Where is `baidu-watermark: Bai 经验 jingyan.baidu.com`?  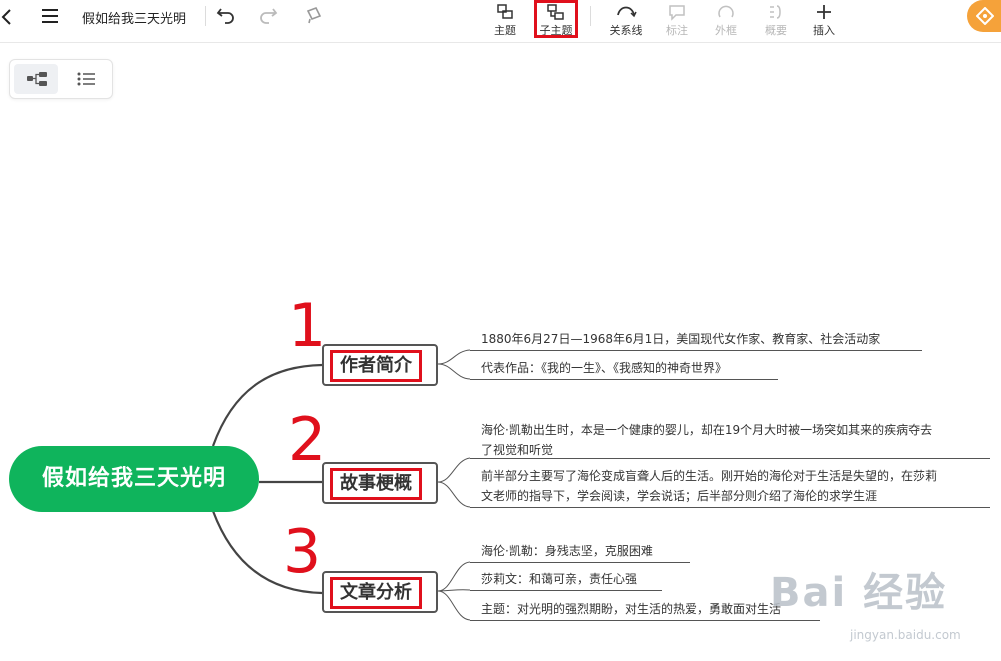
baidu-watermark: Bai 经验 jingyan.baidu.com is located at coordinates (880, 605).